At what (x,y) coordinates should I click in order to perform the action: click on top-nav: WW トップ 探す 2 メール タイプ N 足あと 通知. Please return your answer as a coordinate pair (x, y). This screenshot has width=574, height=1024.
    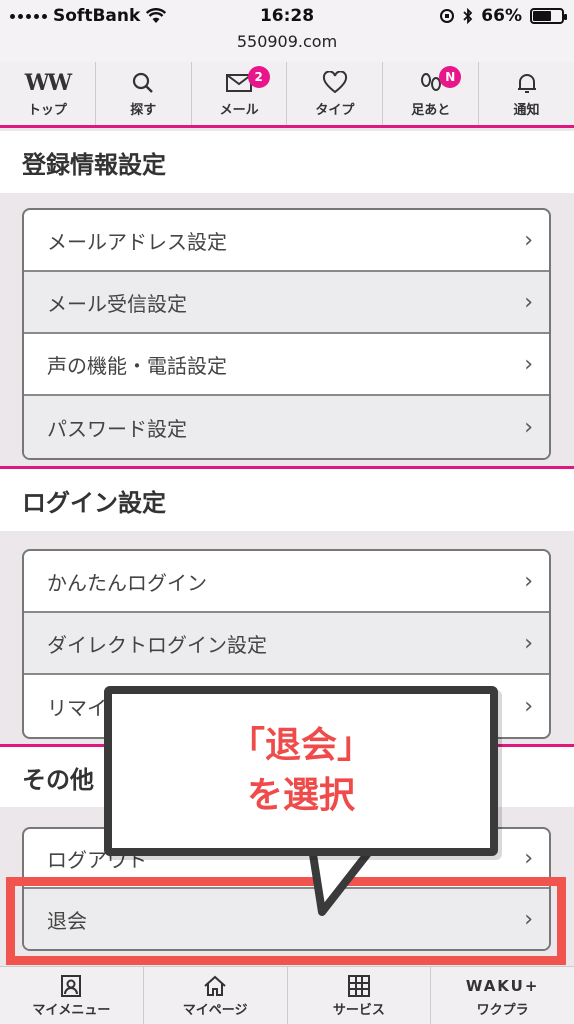
    Looking at the image, I should click on (287, 95).